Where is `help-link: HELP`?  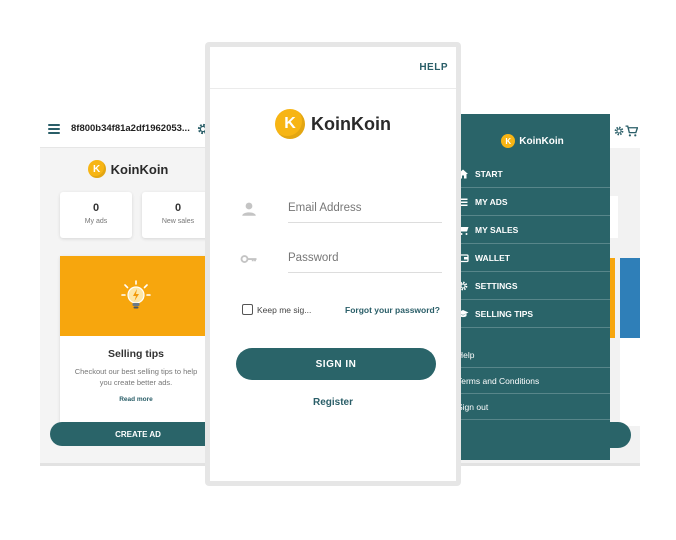 help-link: HELP is located at coordinates (433, 67).